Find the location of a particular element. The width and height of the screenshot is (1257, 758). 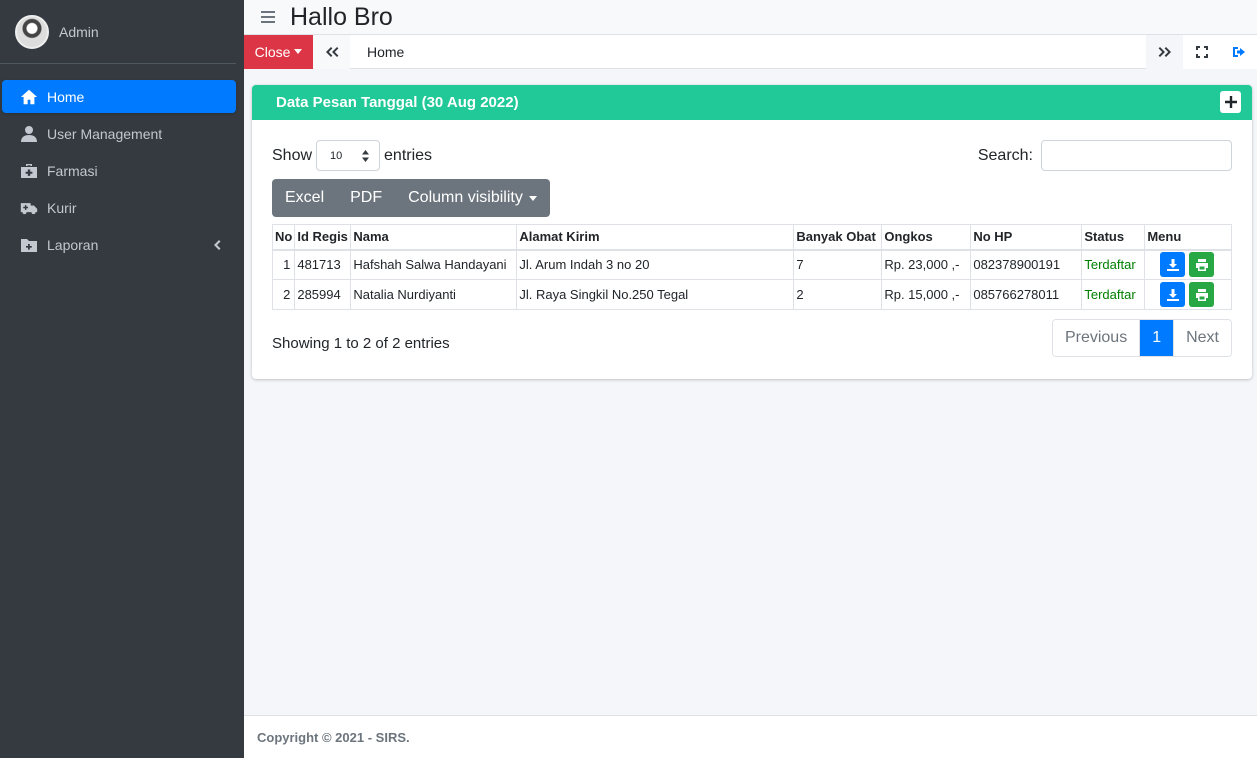

excel-button: Excel is located at coordinates (304, 198).